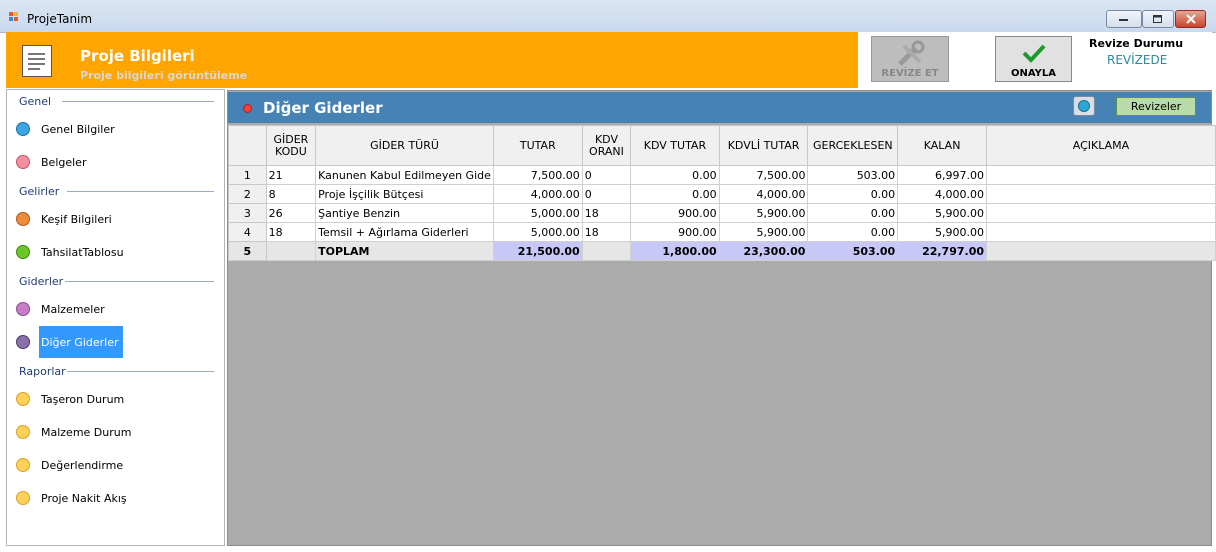 The image size is (1216, 552). Describe the element at coordinates (1101, 145) in the screenshot. I see `column-header: AÇIKLAMA` at that location.